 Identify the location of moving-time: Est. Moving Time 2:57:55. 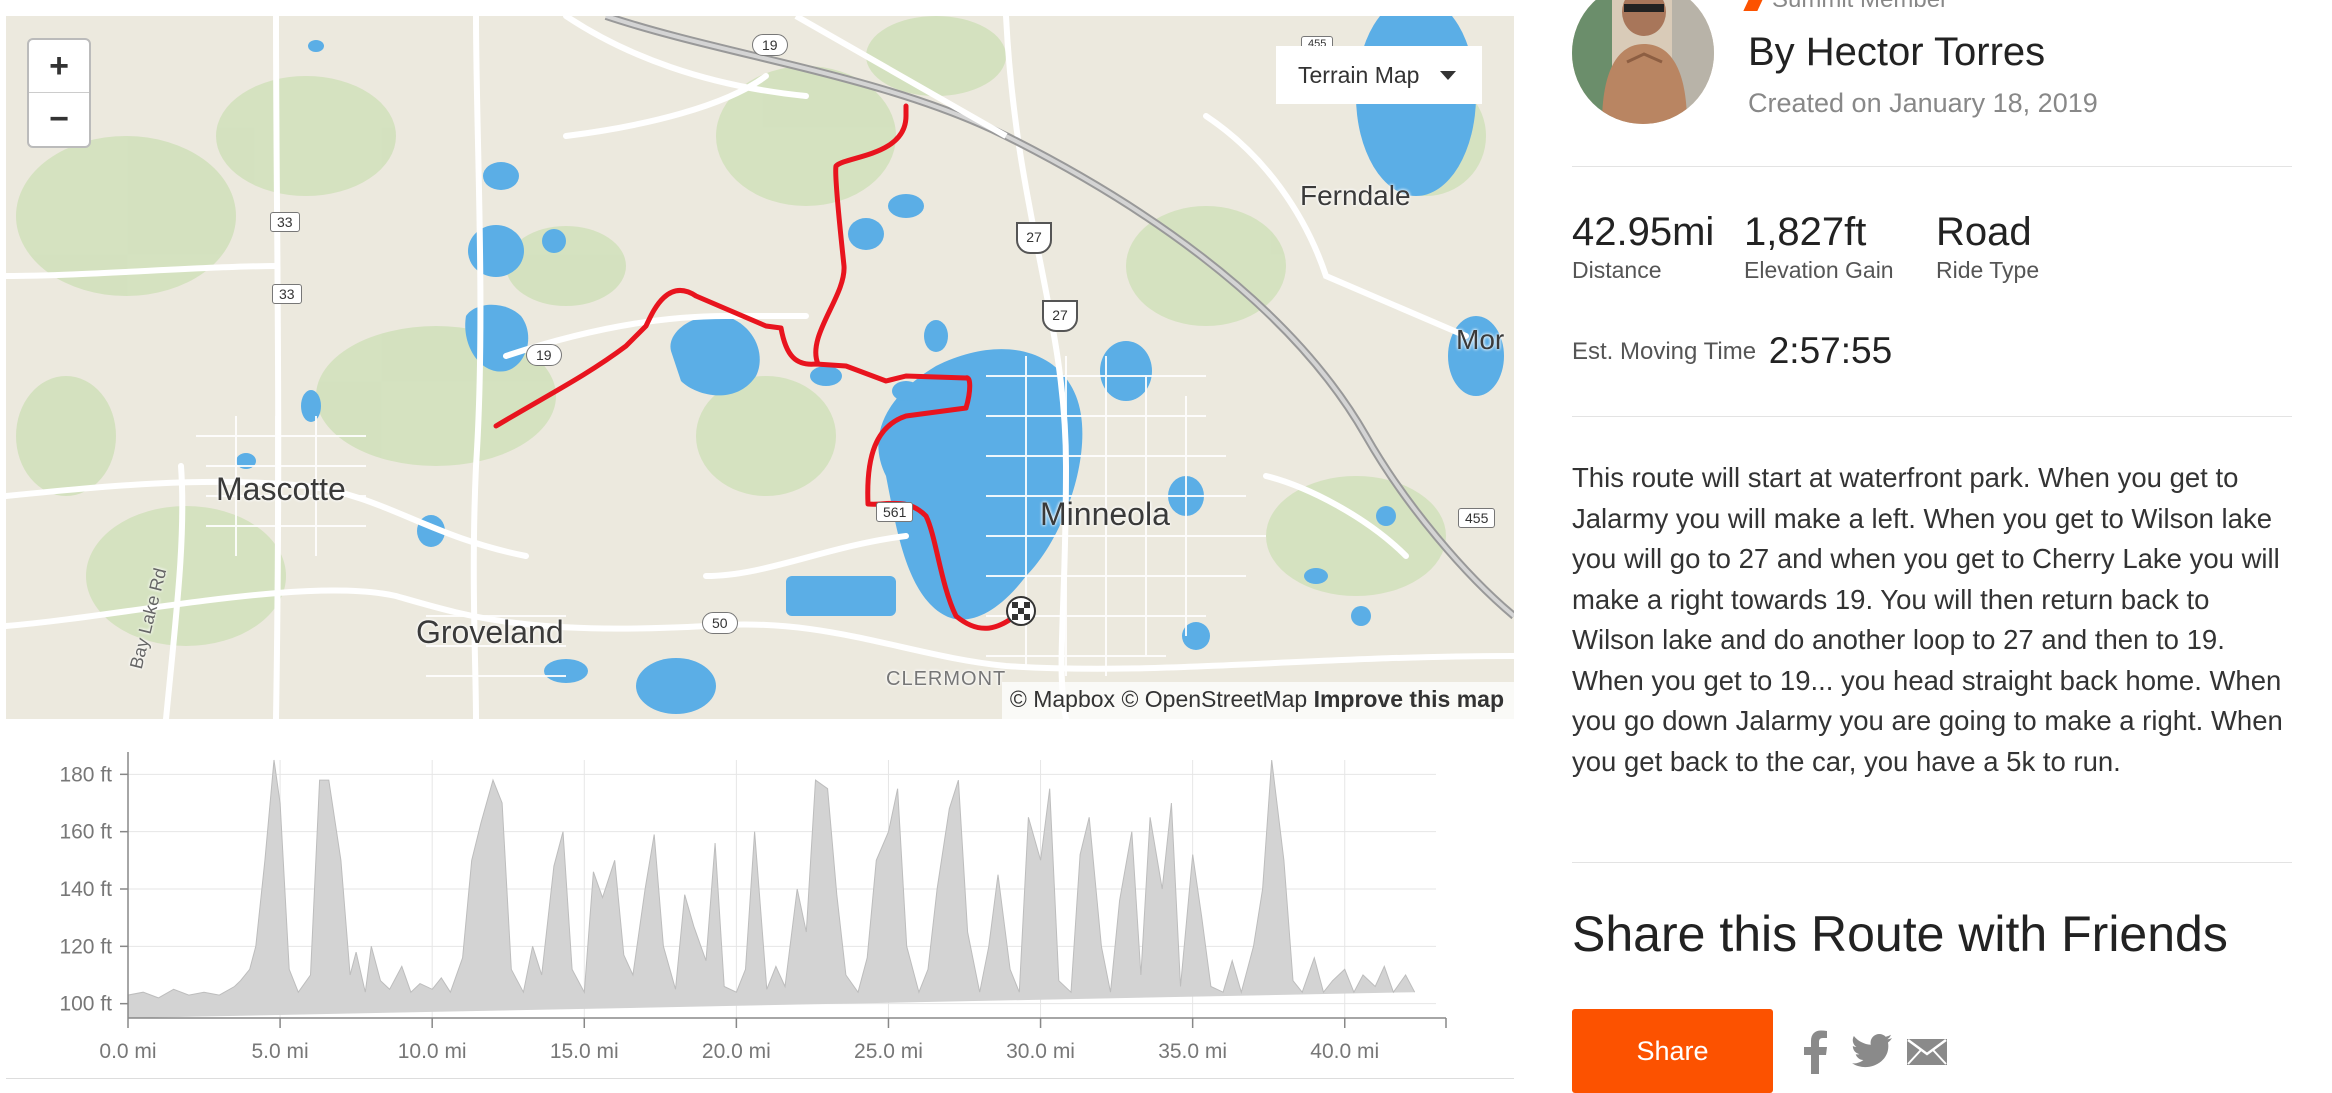
(1732, 351).